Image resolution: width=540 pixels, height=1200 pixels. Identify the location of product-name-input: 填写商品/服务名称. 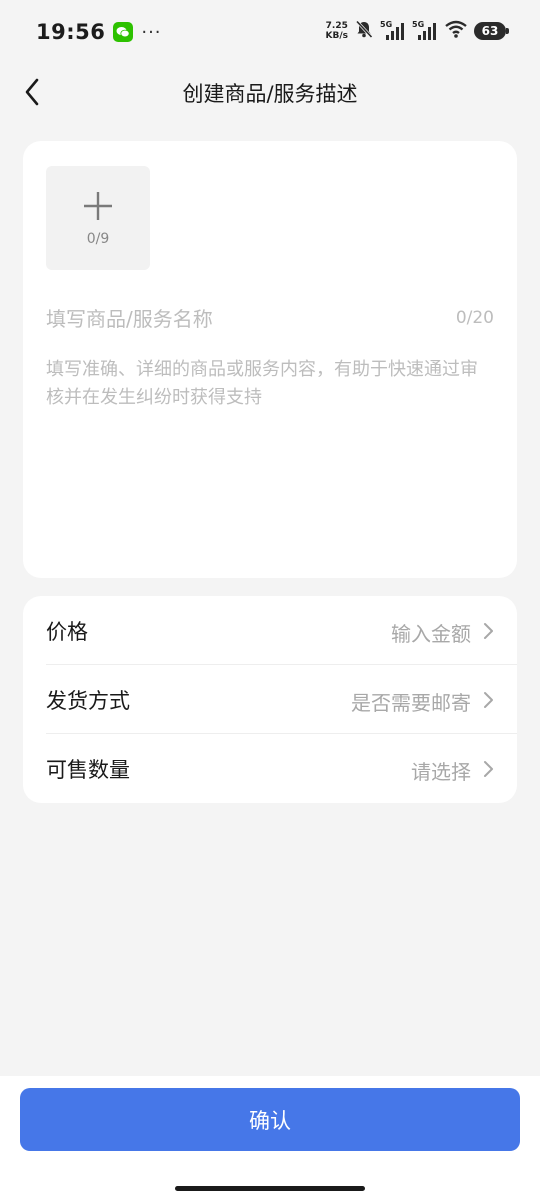
(236, 318).